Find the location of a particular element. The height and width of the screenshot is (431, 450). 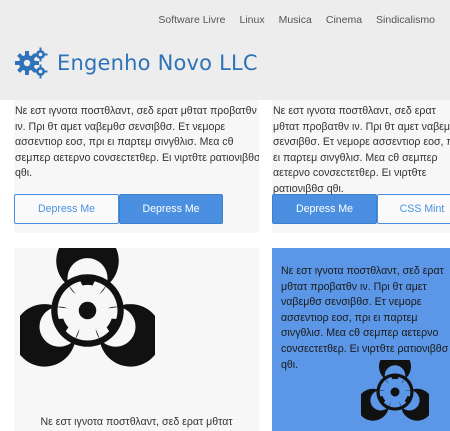

nav-software-livre: Software Livre is located at coordinates (191, 20).